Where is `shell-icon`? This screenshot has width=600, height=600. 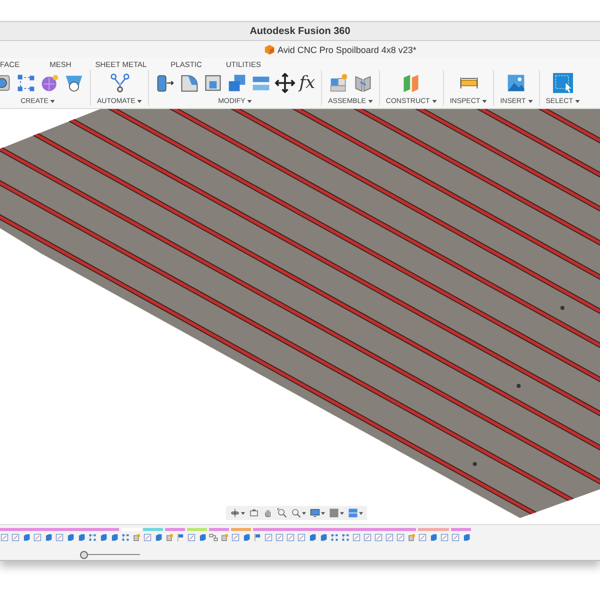
shell-icon is located at coordinates (74, 83).